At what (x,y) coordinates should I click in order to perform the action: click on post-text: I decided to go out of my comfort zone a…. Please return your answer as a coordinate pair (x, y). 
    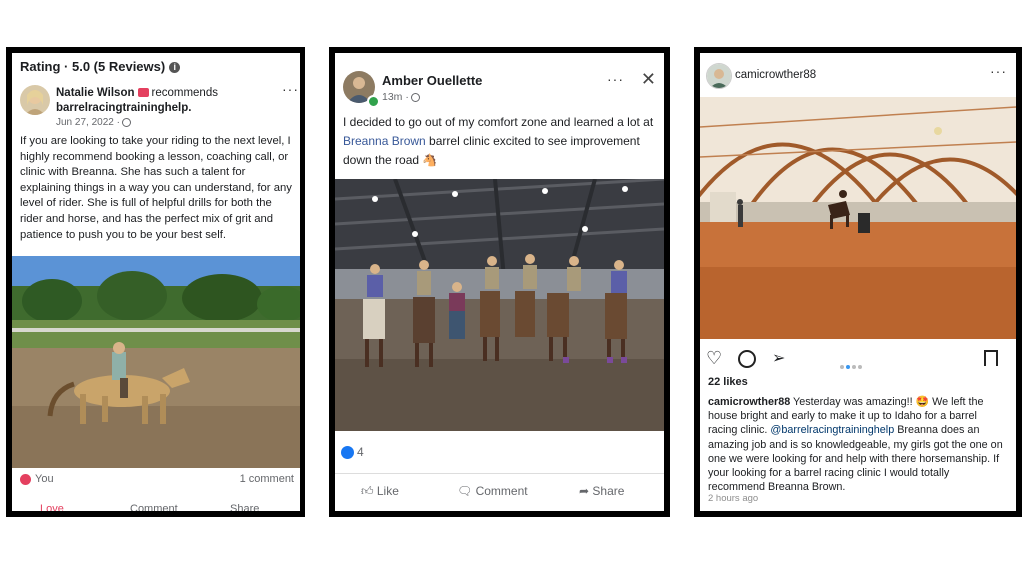
    Looking at the image, I should click on (498, 141).